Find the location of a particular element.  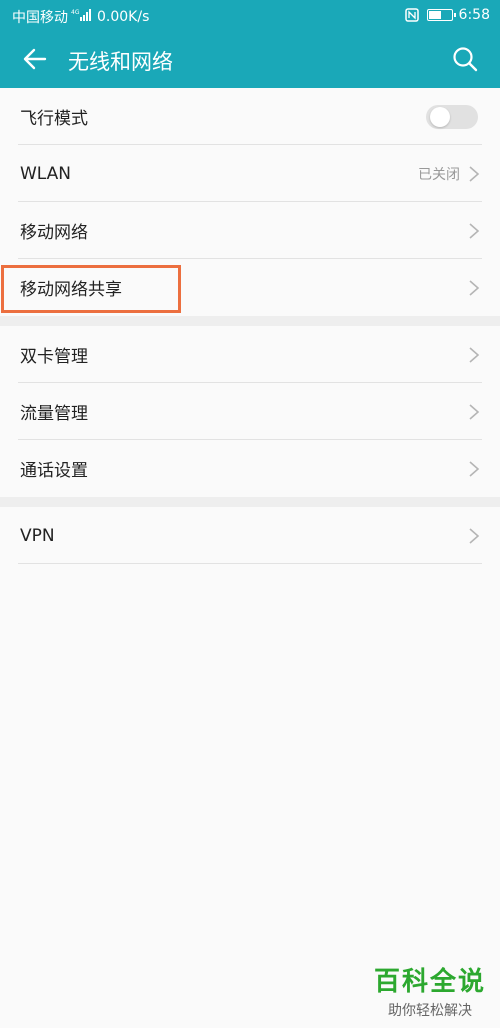

toggle-knob is located at coordinates (440, 116).